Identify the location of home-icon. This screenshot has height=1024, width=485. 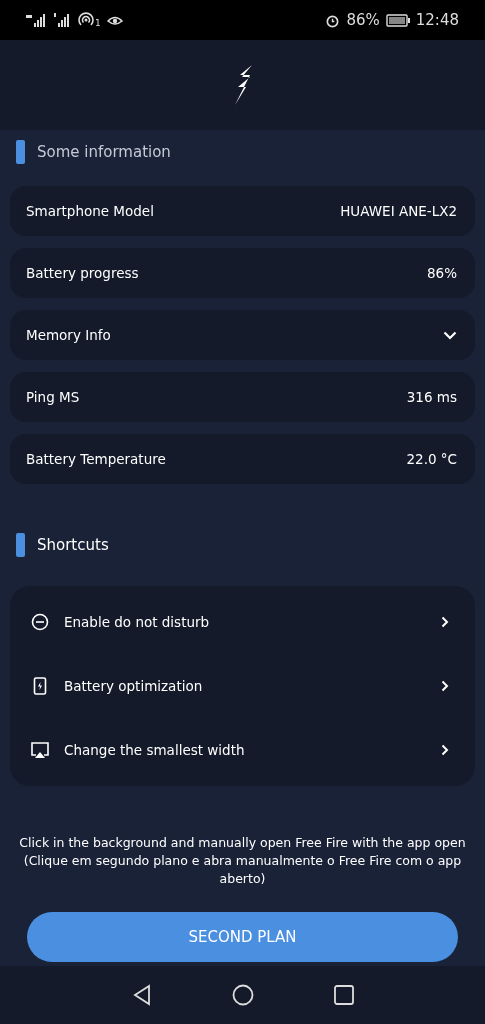
(242, 995).